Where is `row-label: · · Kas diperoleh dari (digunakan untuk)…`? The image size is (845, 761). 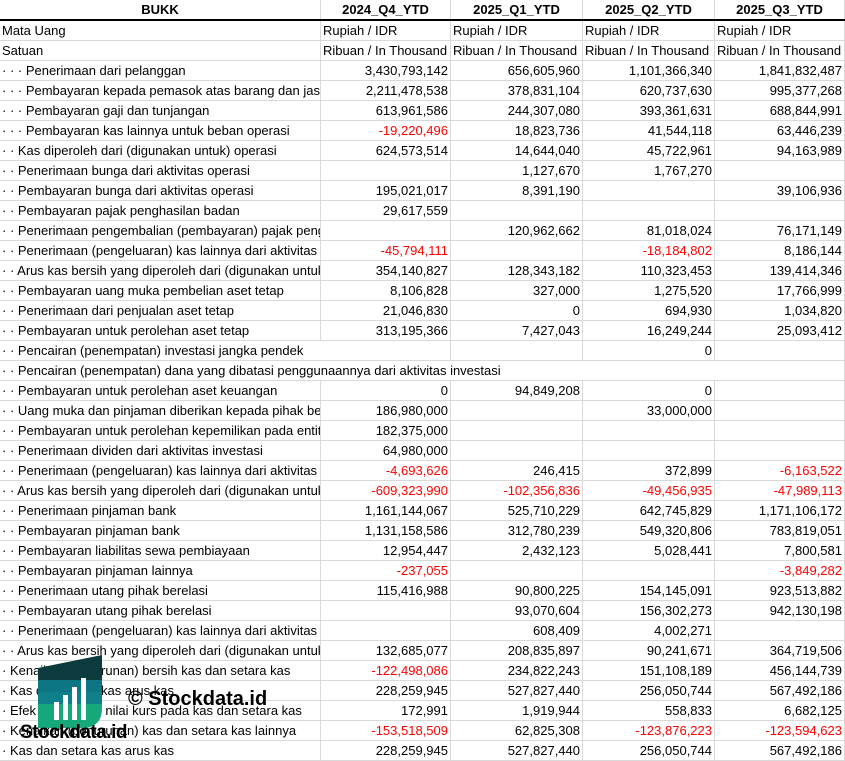
row-label: · · Kas diperoleh dari (digunakan untuk)… is located at coordinates (160, 150).